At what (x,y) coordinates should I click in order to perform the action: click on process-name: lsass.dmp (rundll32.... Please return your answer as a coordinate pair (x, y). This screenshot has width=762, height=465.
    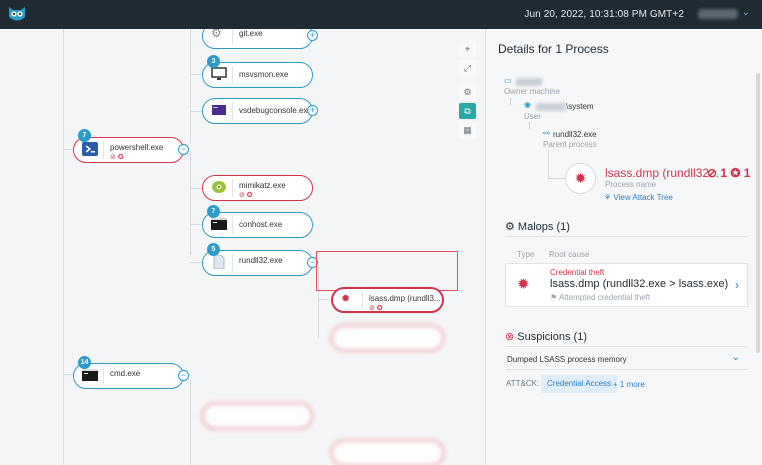
    Looking at the image, I should click on (662, 173).